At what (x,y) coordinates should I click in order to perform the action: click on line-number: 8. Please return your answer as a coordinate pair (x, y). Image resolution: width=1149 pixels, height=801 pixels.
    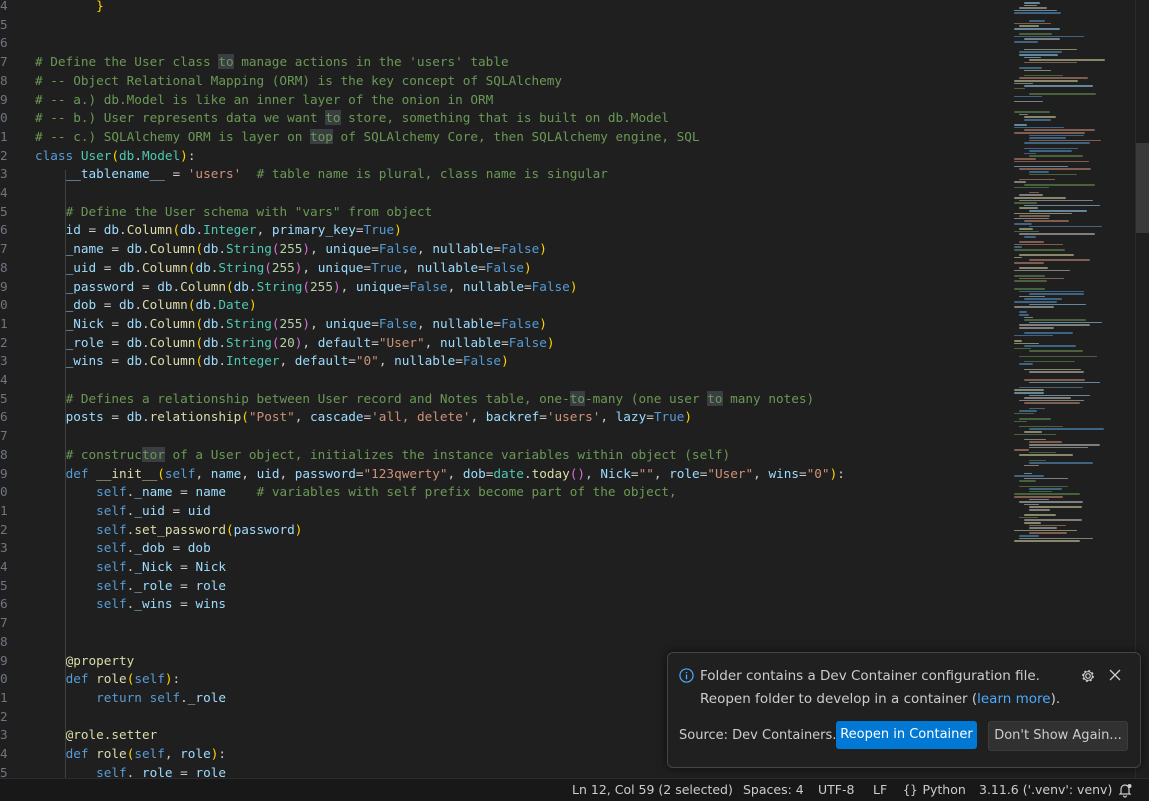
    Looking at the image, I should click on (4, 80).